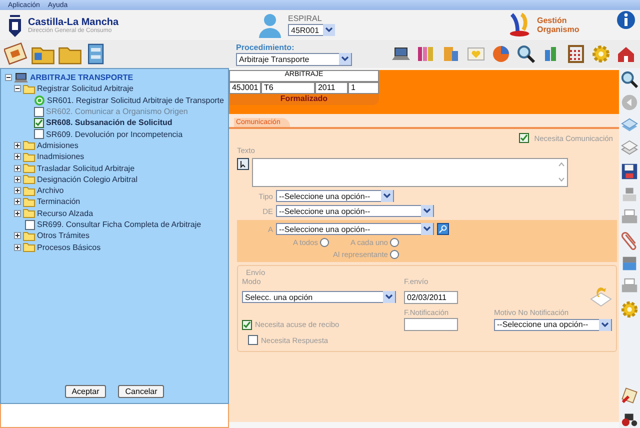  I want to click on user-dropdown: 45R001, so click(311, 30).